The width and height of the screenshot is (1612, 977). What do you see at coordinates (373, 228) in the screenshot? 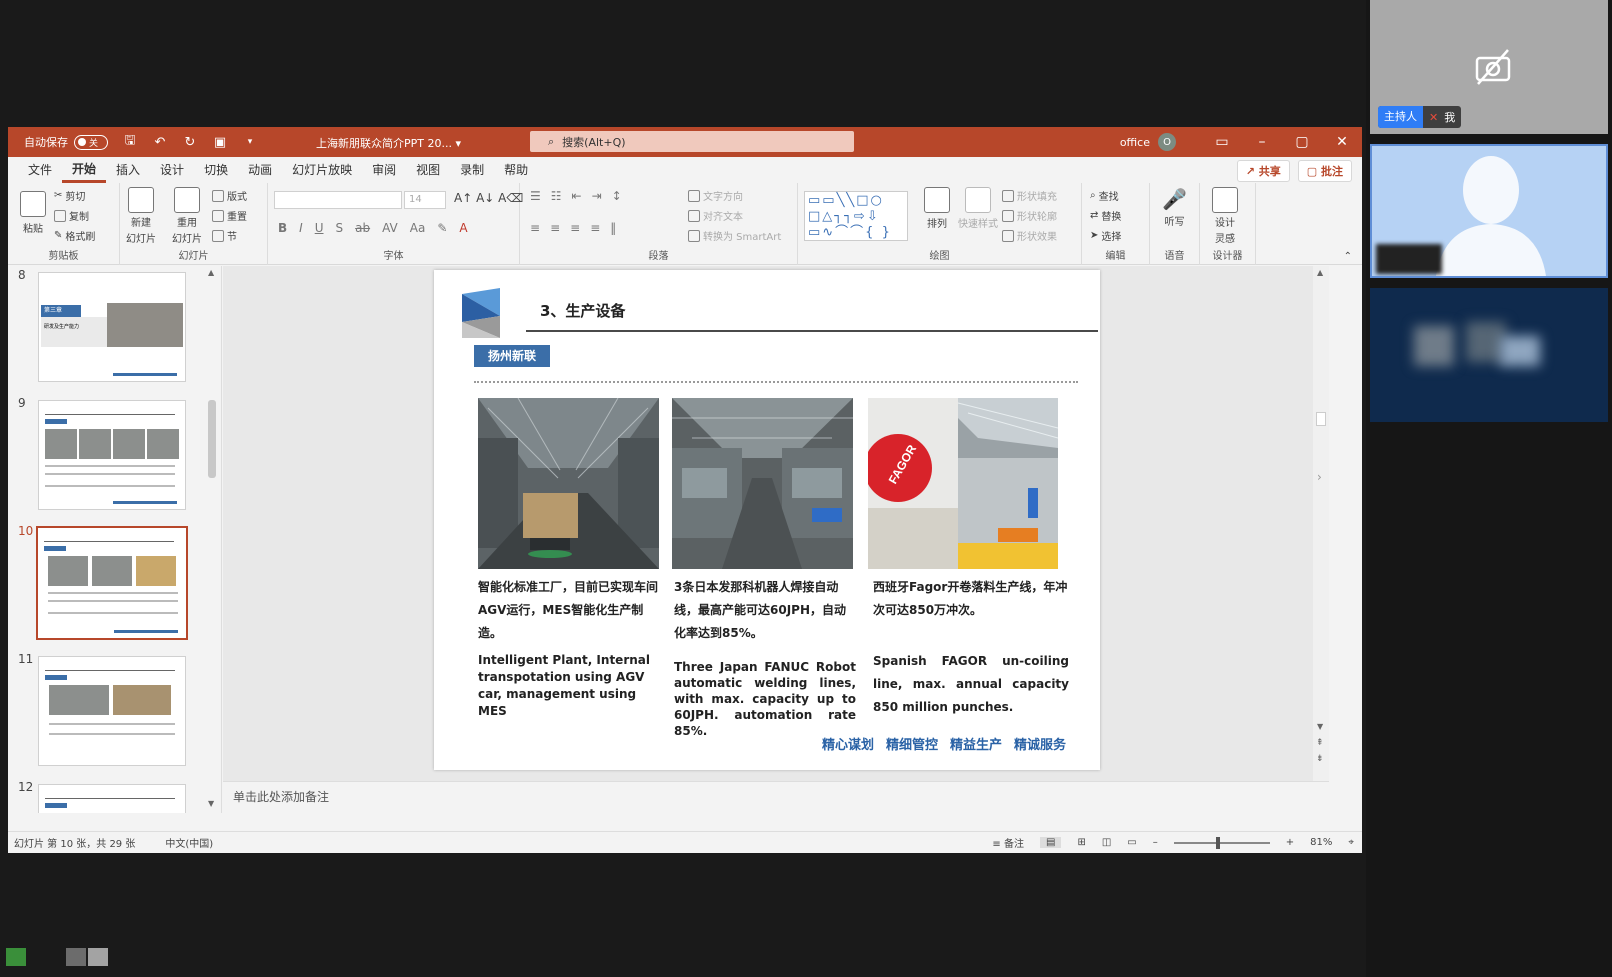
I see `font-format-buttons: B I U Sab AV Aa ✎ A` at bounding box center [373, 228].